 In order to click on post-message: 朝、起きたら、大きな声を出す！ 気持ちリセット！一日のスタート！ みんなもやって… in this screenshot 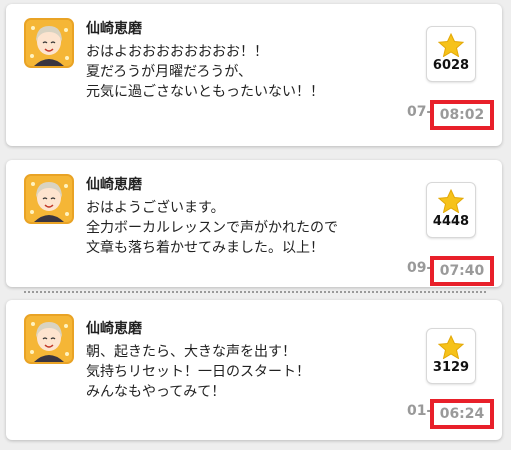, I will do `click(198, 372)`.